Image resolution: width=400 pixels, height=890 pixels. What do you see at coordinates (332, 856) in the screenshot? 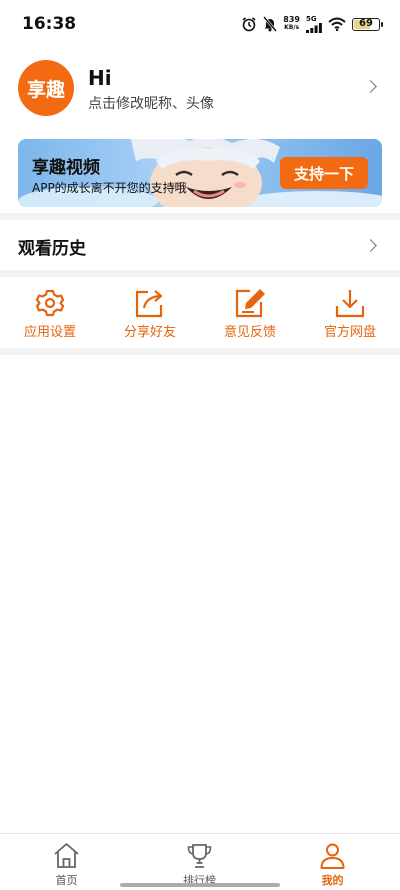
I see `user-icon` at bounding box center [332, 856].